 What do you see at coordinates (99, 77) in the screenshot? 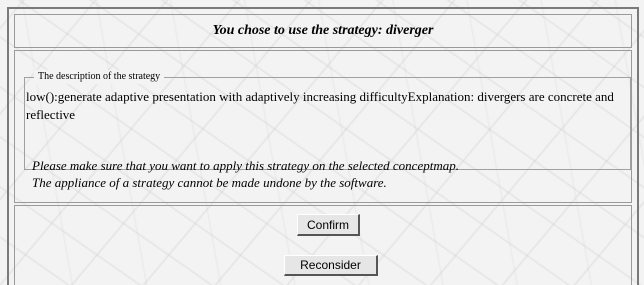
I see `description-legend: The description of the strategy` at bounding box center [99, 77].